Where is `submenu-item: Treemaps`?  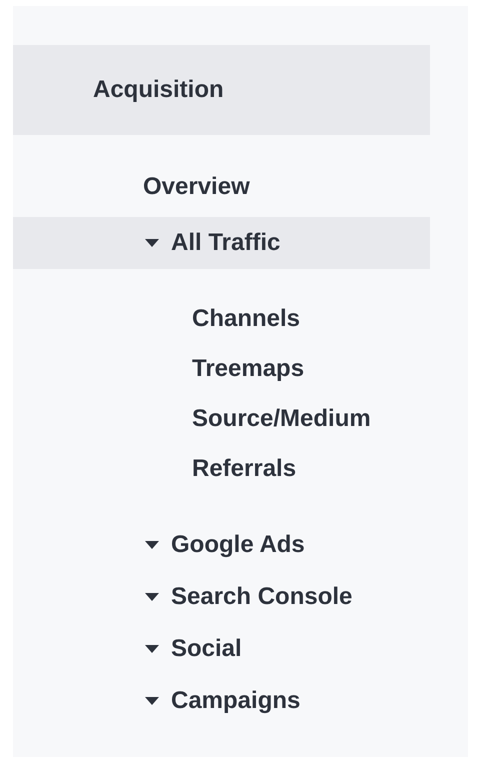
submenu-item: Treemaps is located at coordinates (221, 369).